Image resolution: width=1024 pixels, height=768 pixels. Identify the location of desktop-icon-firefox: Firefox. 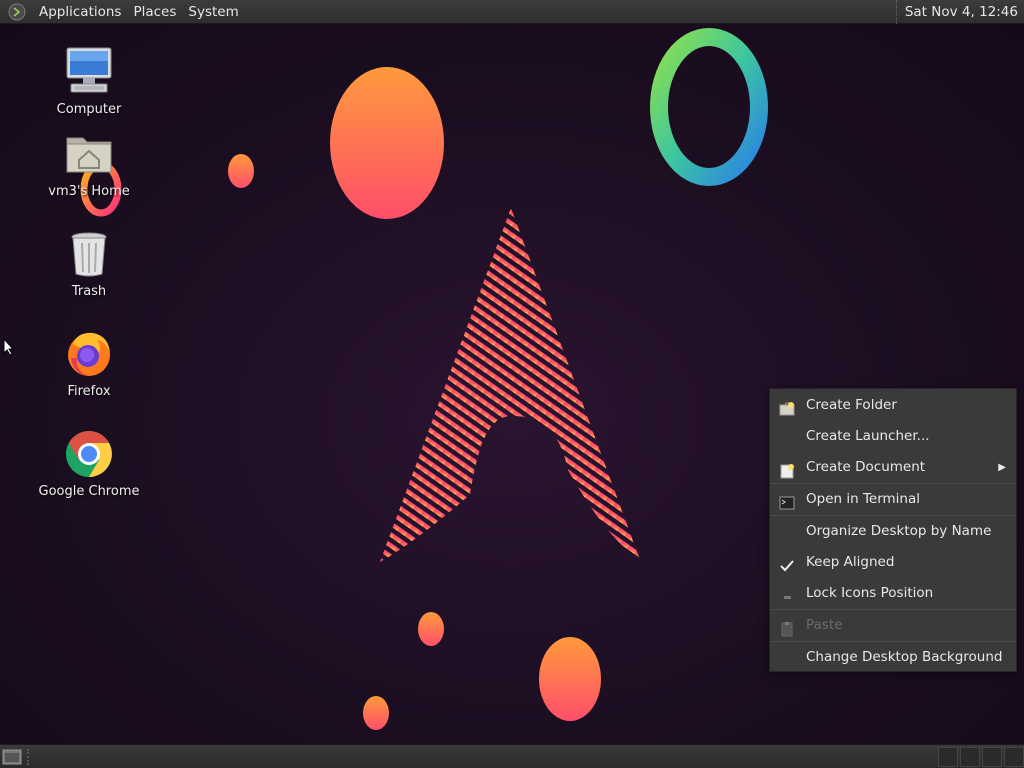
(89, 363).